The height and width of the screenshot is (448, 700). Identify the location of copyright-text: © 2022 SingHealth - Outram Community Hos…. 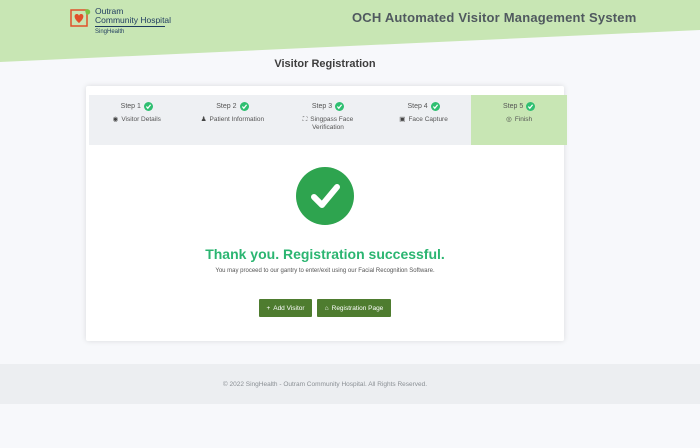
(325, 384).